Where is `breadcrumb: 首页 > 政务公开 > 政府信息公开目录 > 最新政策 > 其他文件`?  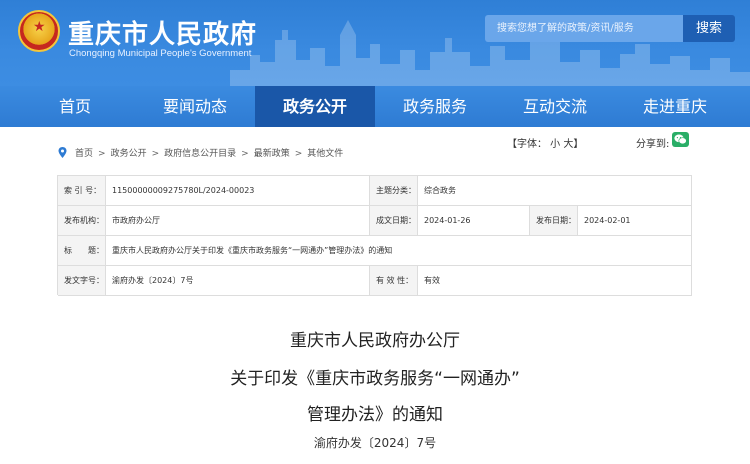
breadcrumb: 首页 > 政务公开 > 政府信息公开目录 > 最新政策 > 其他文件 is located at coordinates (200, 154).